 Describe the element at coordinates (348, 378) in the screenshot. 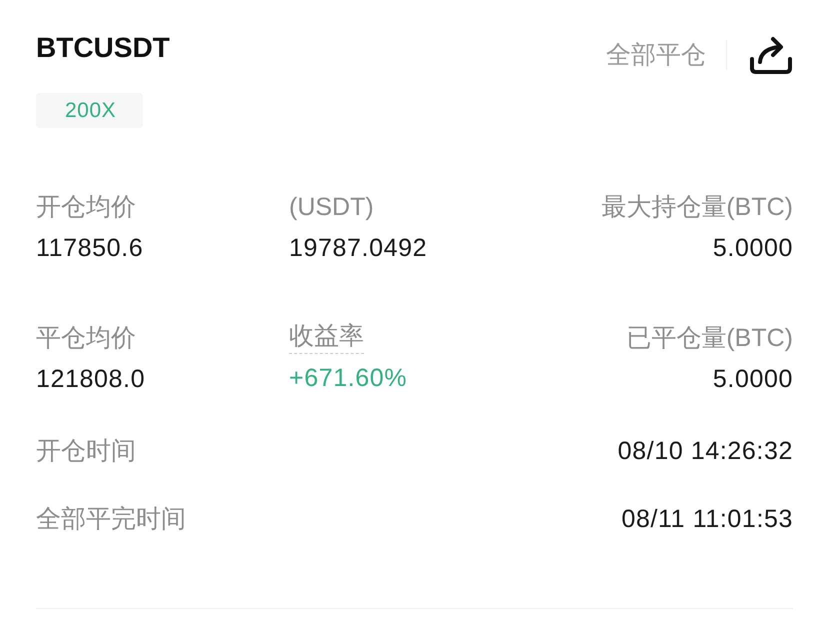

I see `stat-value: +671.60%` at that location.